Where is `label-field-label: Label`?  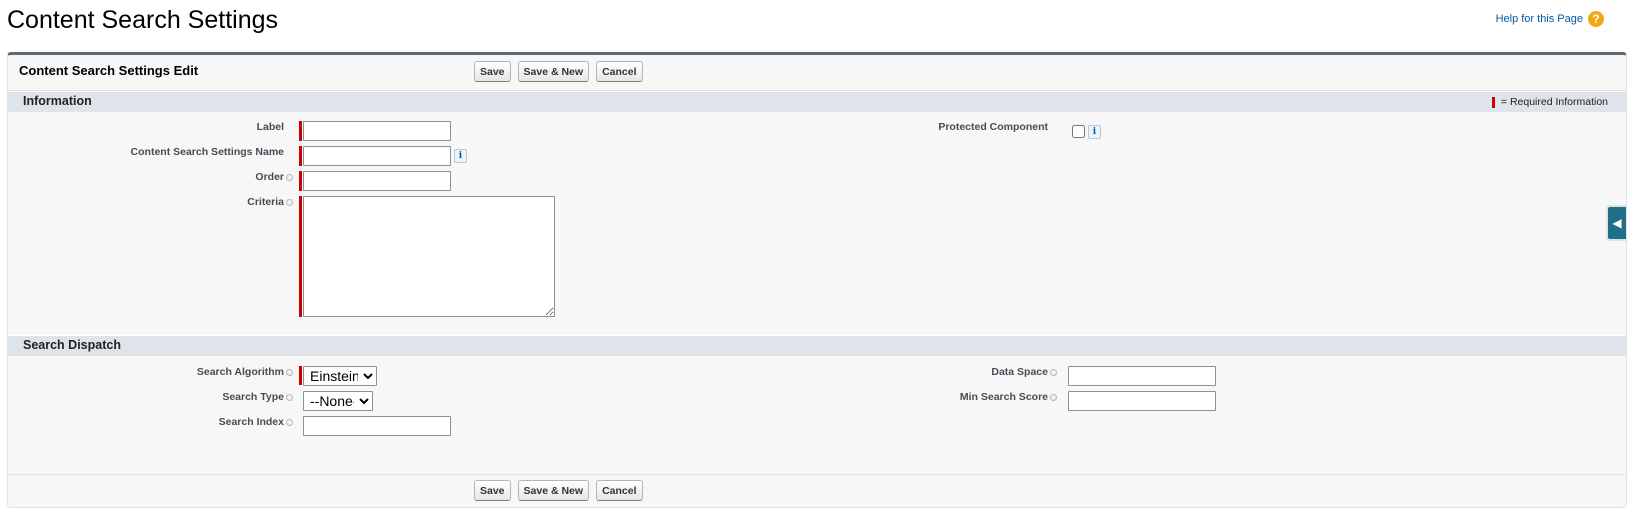 label-field-label: Label is located at coordinates (270, 127).